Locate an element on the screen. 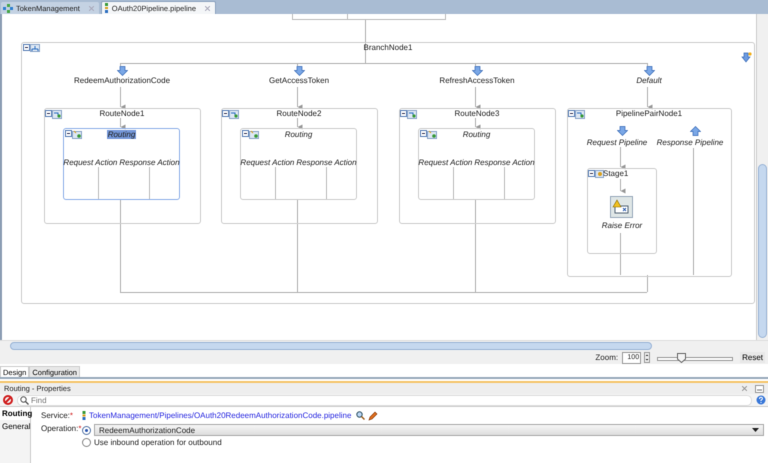  field-label: Service: is located at coordinates (55, 415).